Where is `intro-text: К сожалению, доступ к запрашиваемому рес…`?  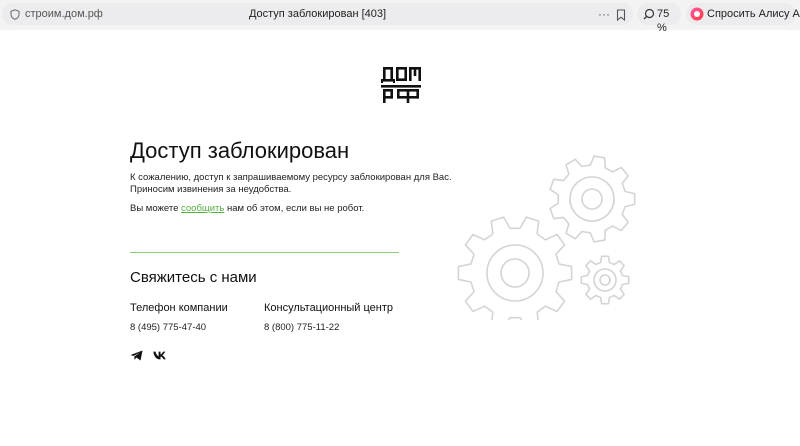
intro-text: К сожалению, доступ к запрашиваемому рес… is located at coordinates (291, 183).